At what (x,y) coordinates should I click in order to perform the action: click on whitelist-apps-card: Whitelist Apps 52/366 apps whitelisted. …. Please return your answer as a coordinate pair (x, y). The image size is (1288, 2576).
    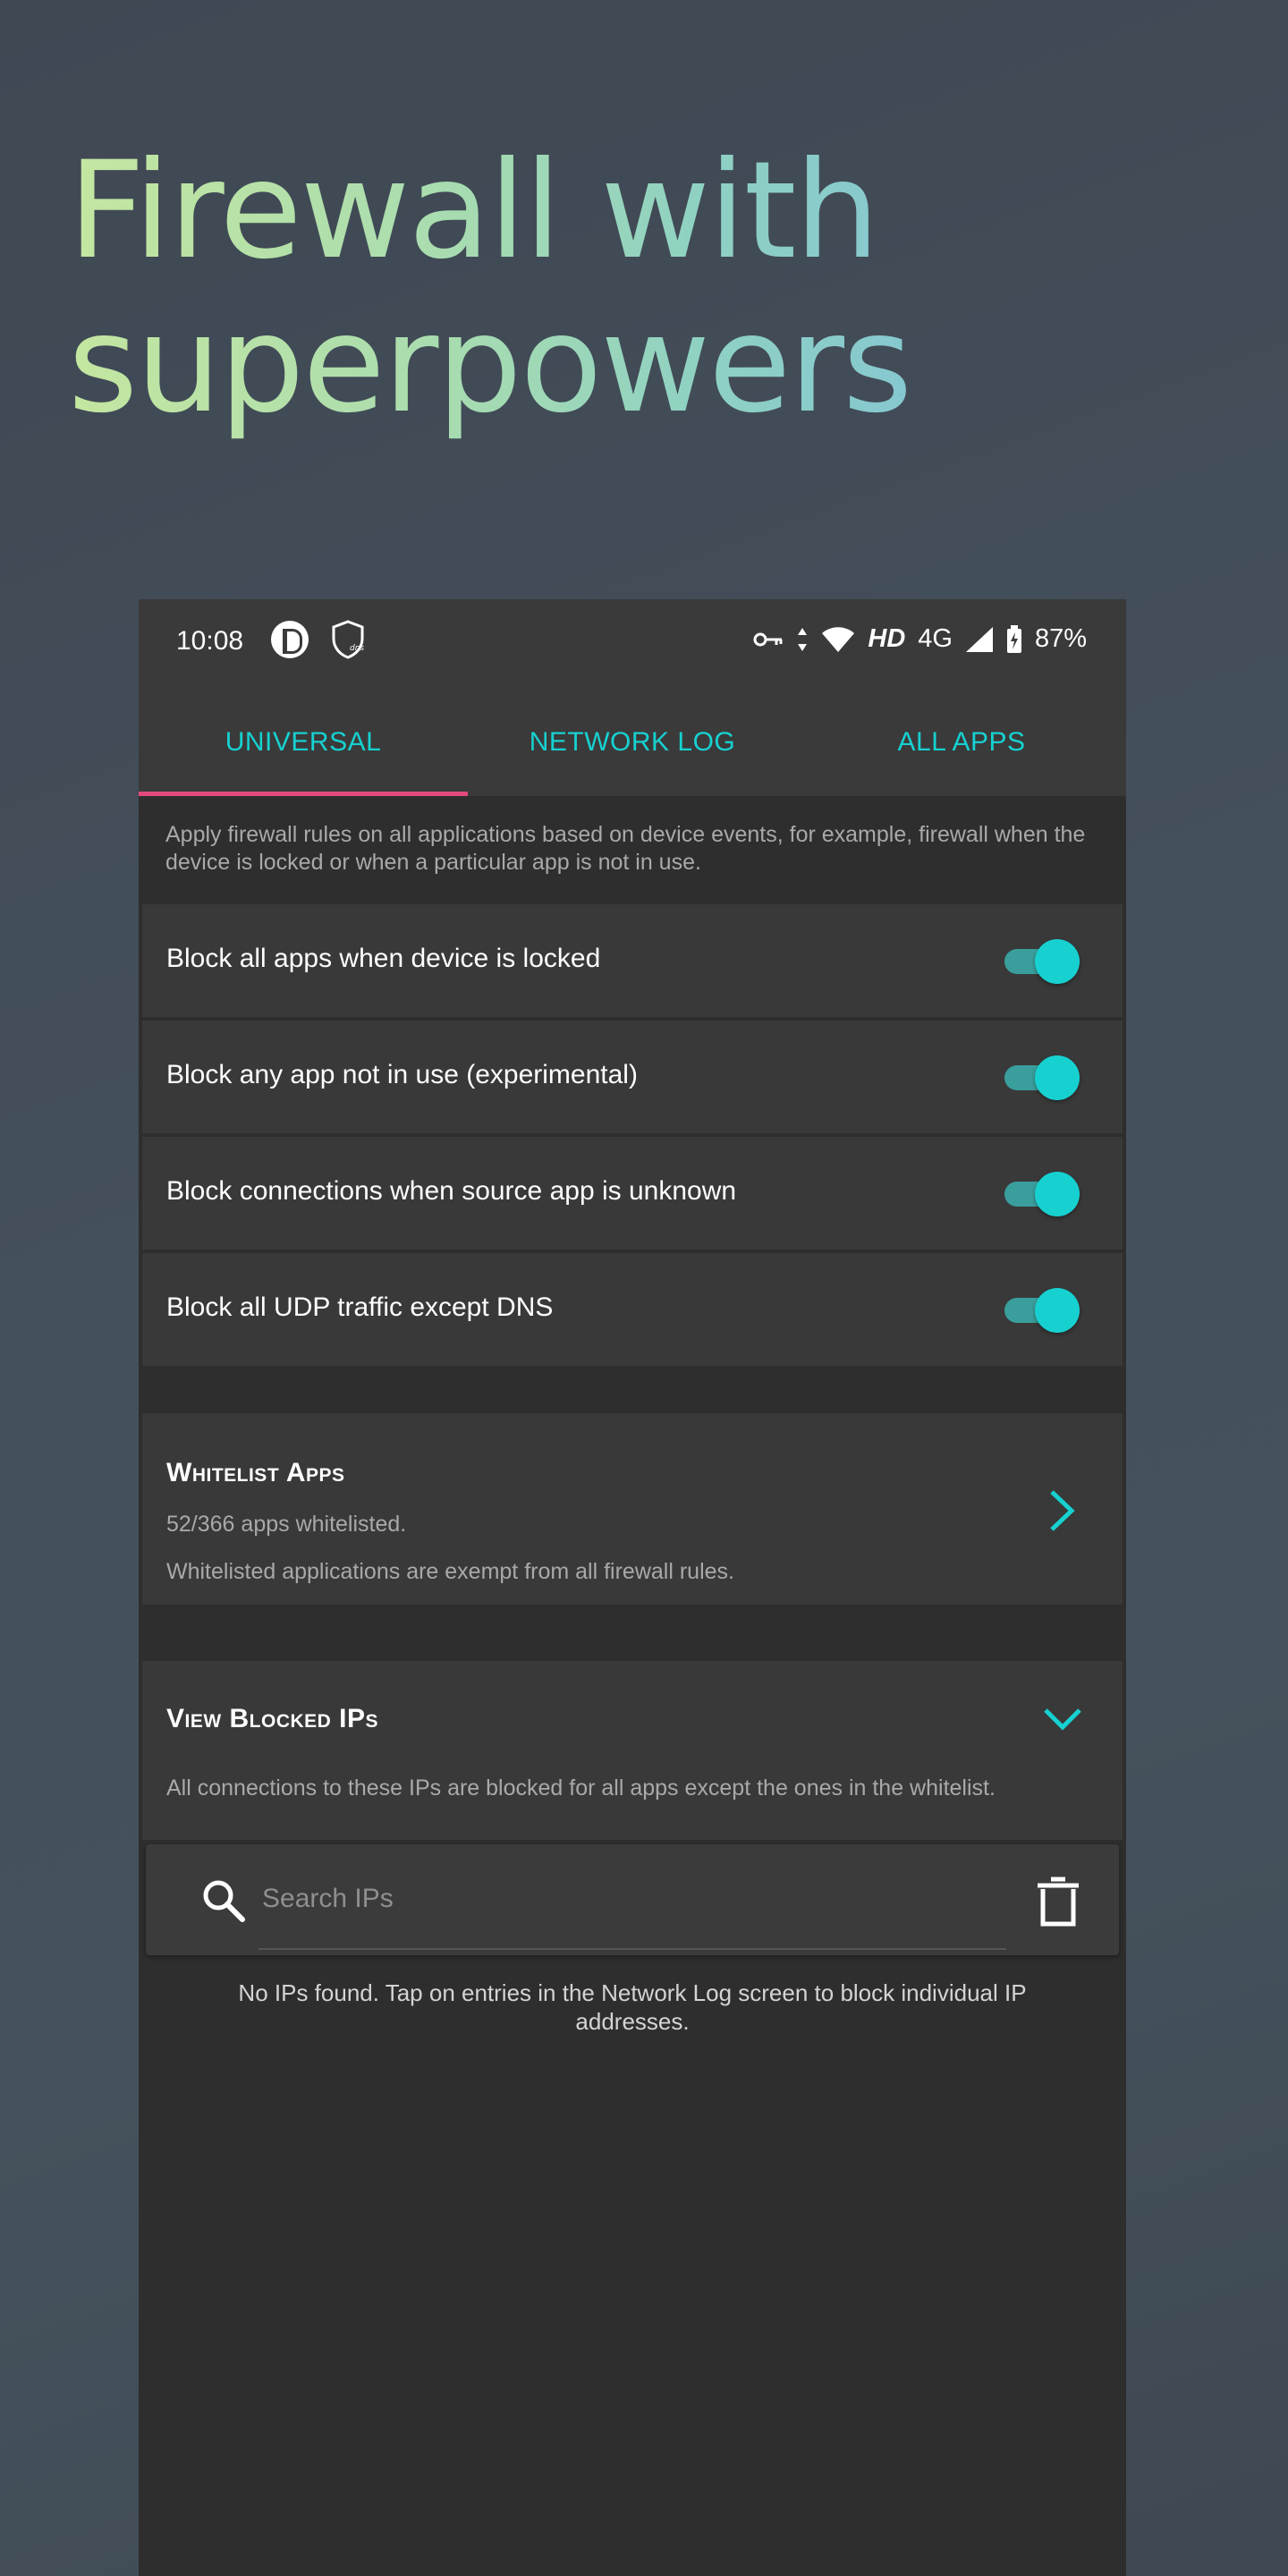
    Looking at the image, I should click on (632, 1509).